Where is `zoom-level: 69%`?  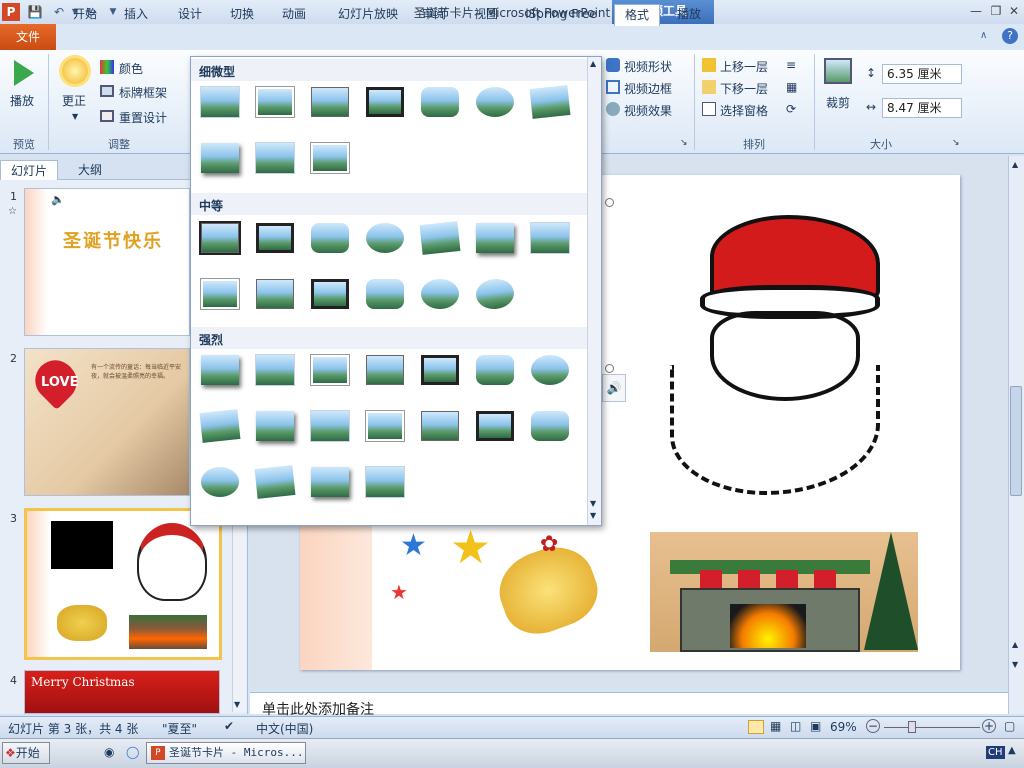 zoom-level: 69% is located at coordinates (843, 727).